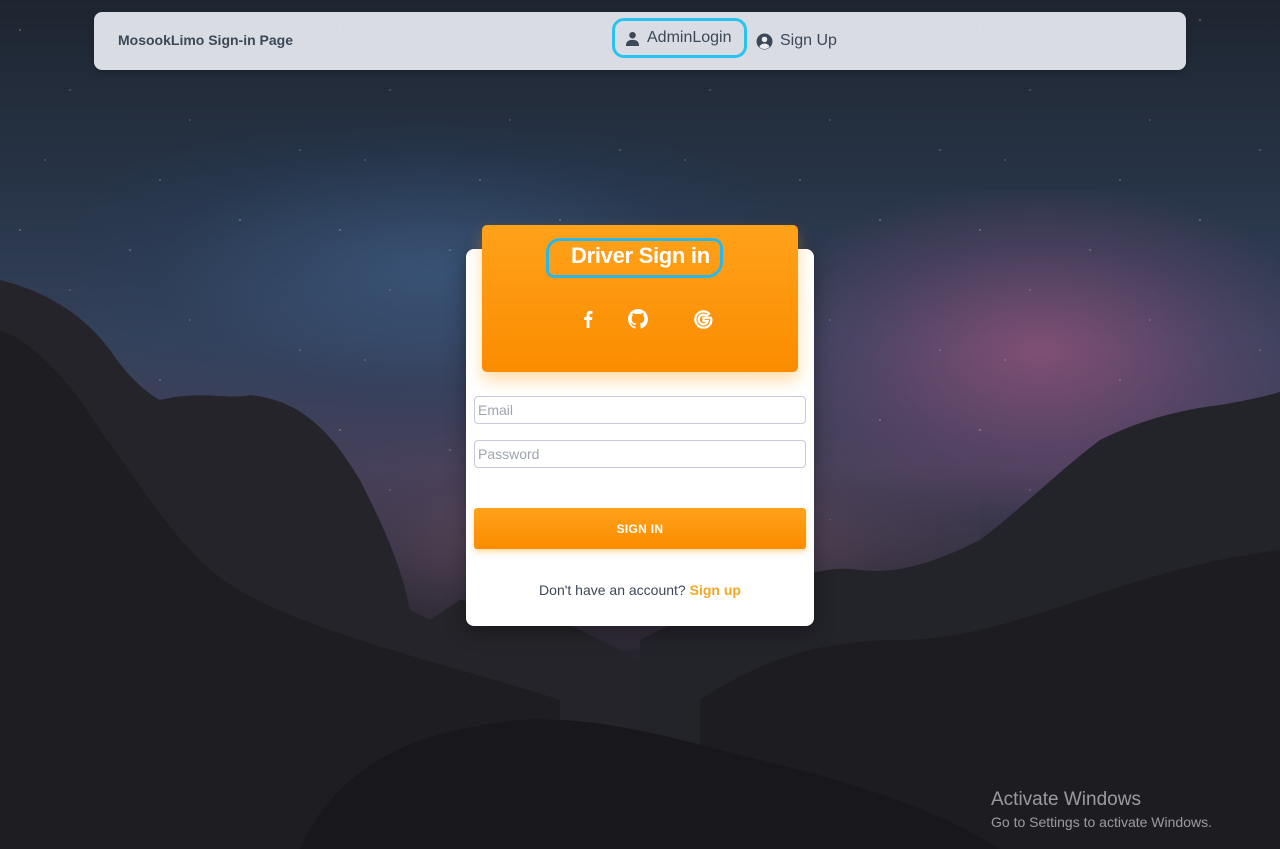 The image size is (1280, 849). I want to click on email-input, so click(640, 410).